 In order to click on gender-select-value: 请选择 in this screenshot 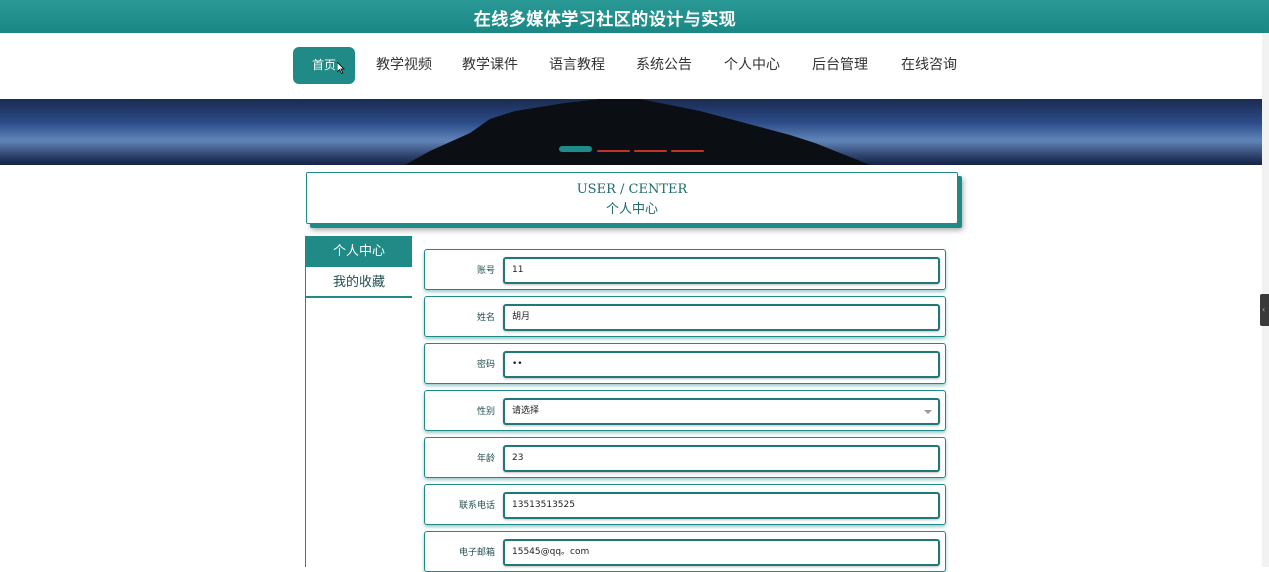, I will do `click(526, 411)`.